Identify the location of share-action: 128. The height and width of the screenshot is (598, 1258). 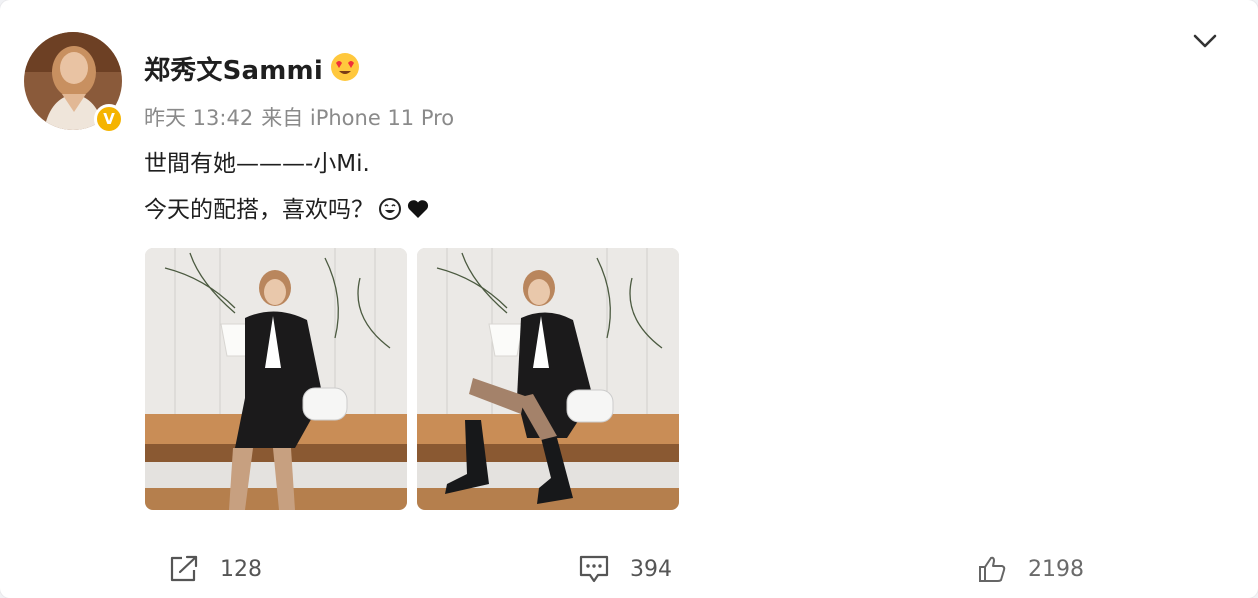
(215, 569).